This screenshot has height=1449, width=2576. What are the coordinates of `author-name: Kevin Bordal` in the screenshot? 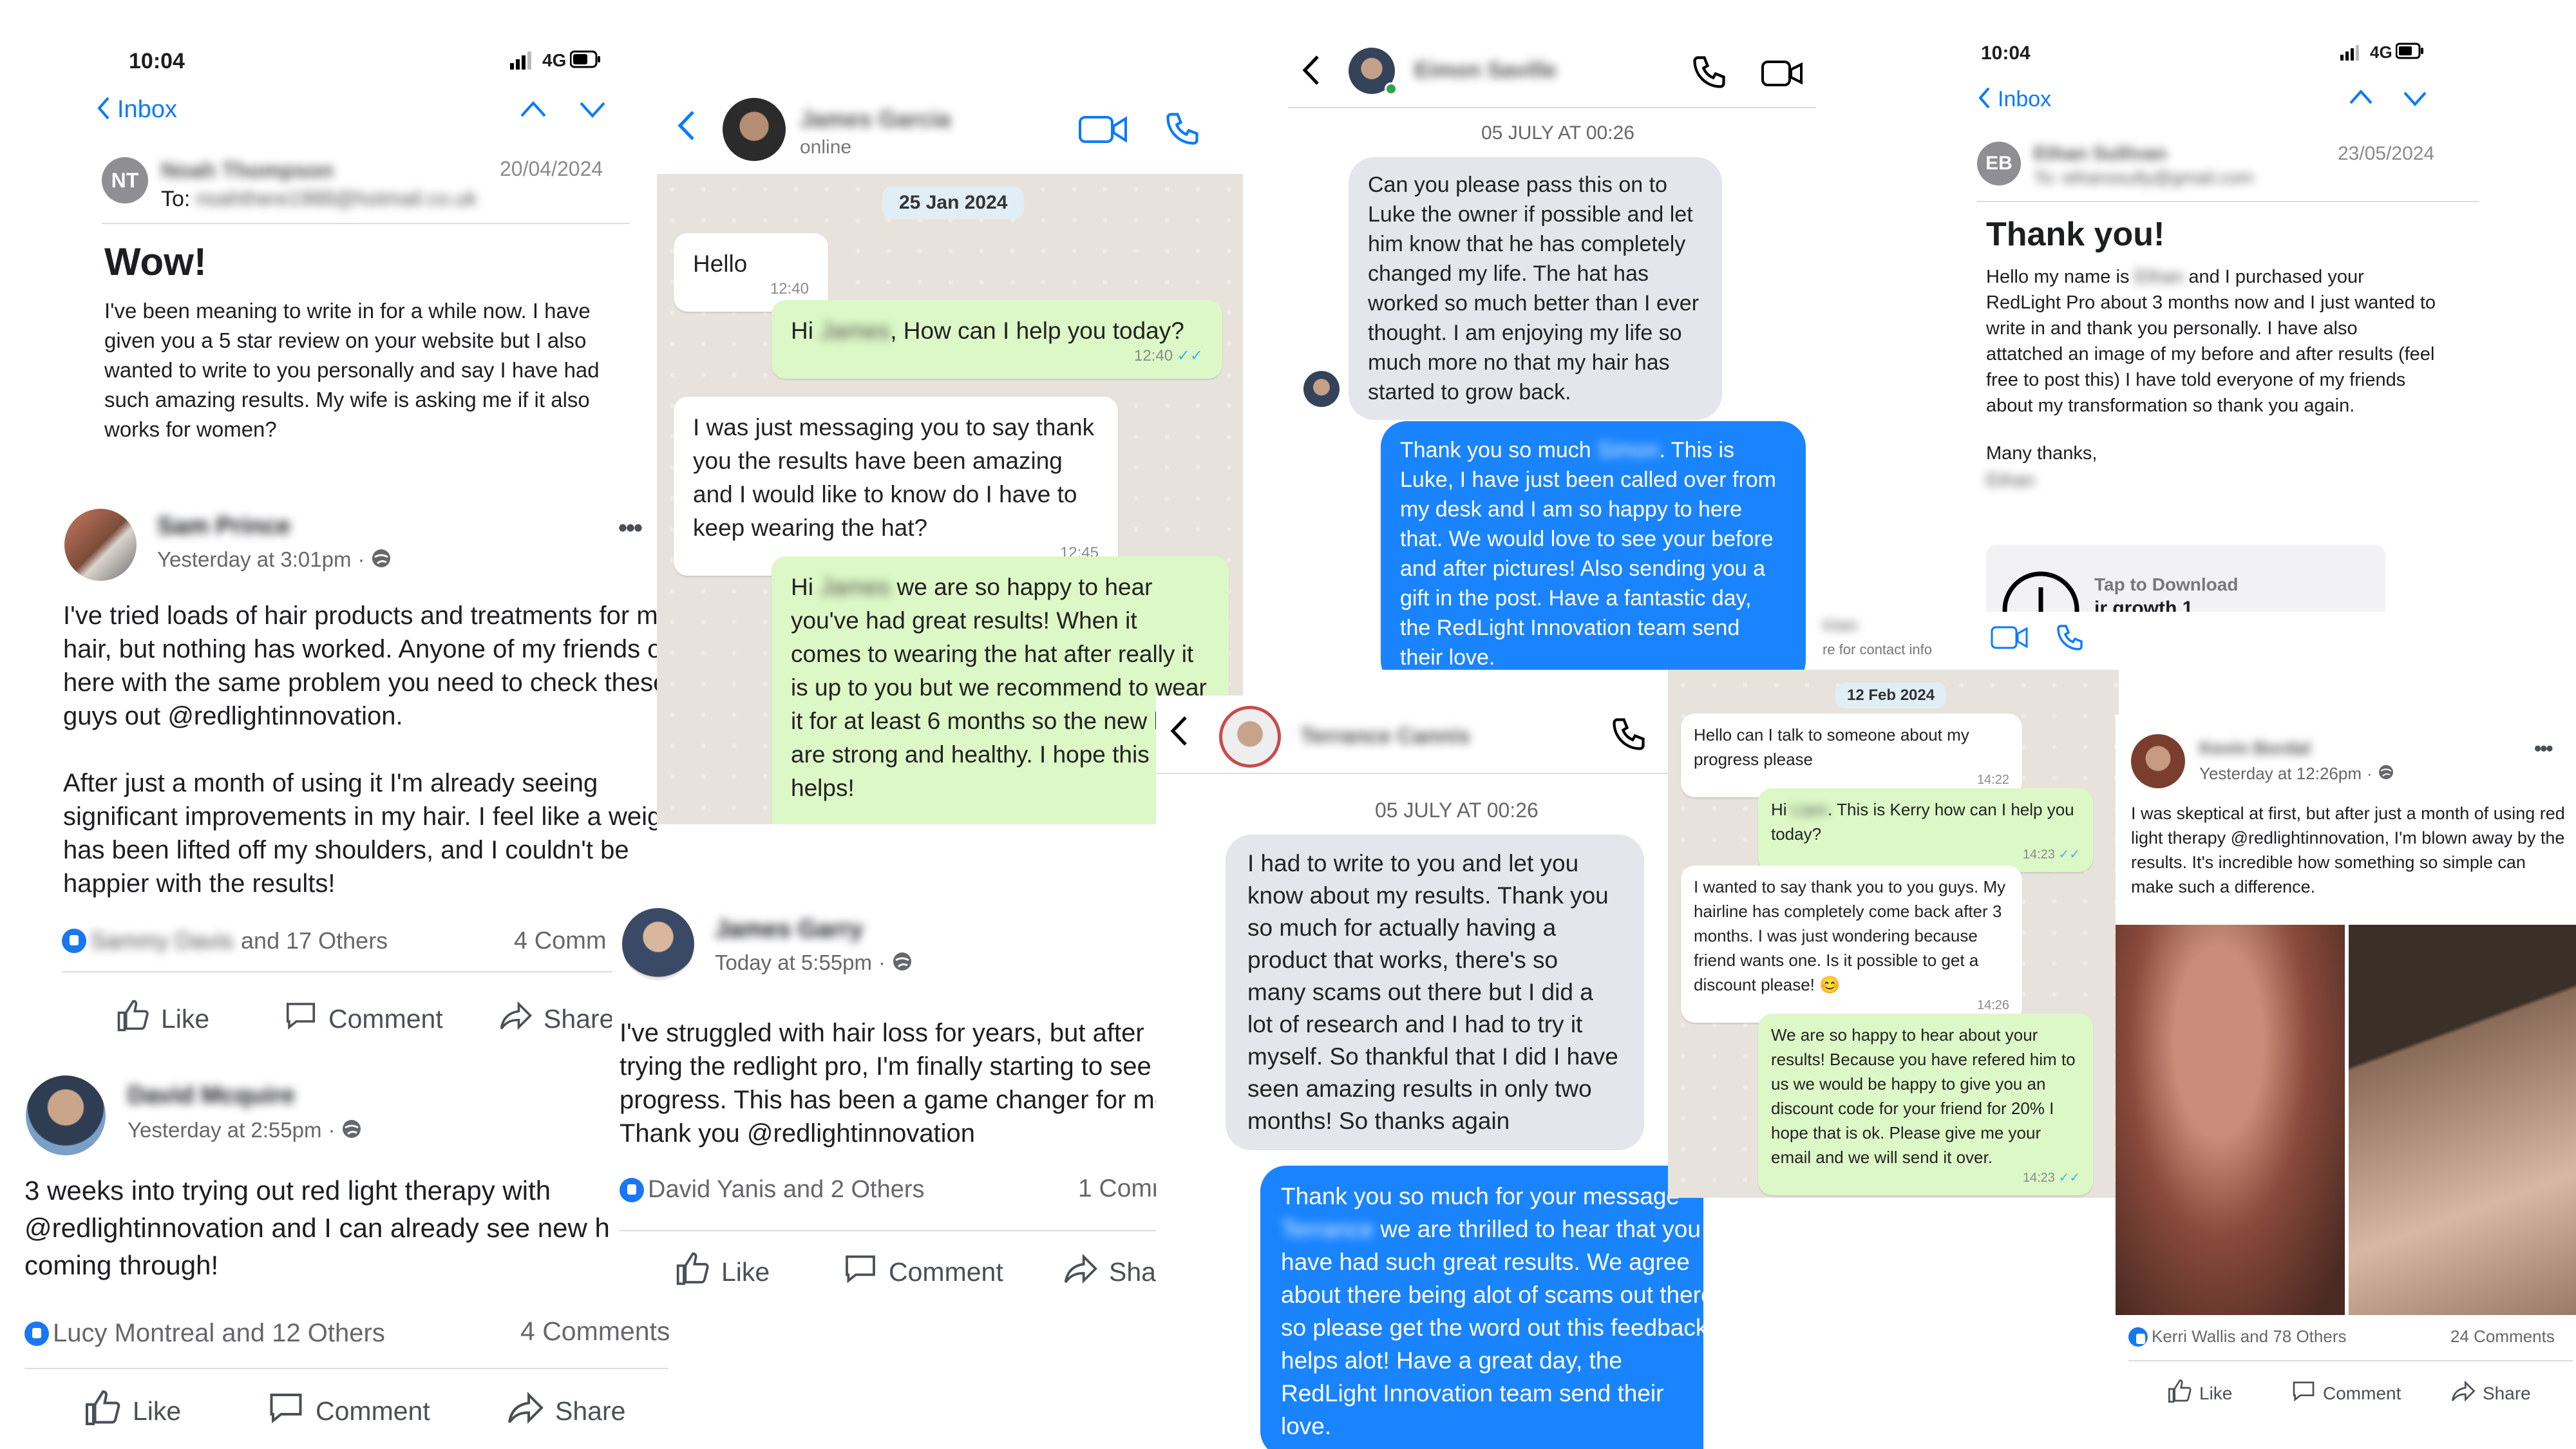 It's located at (2255, 748).